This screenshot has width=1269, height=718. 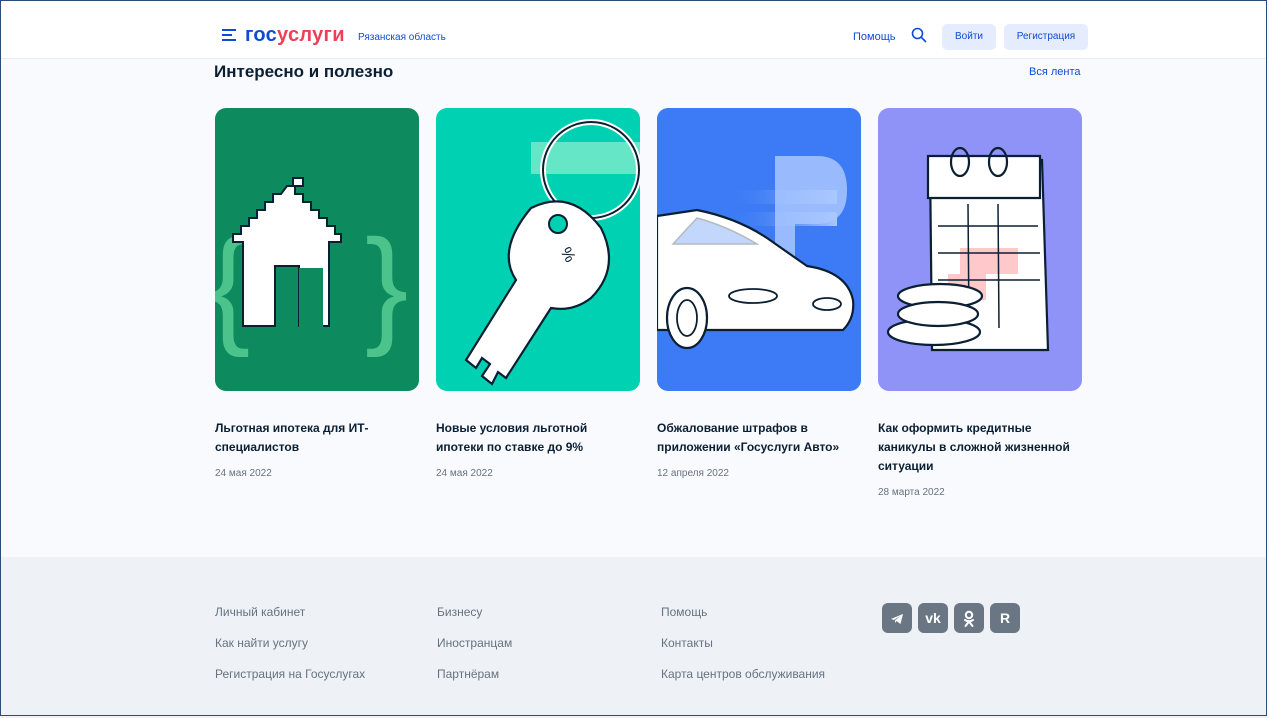 I want to click on social-links: vk R, so click(x=954, y=618).